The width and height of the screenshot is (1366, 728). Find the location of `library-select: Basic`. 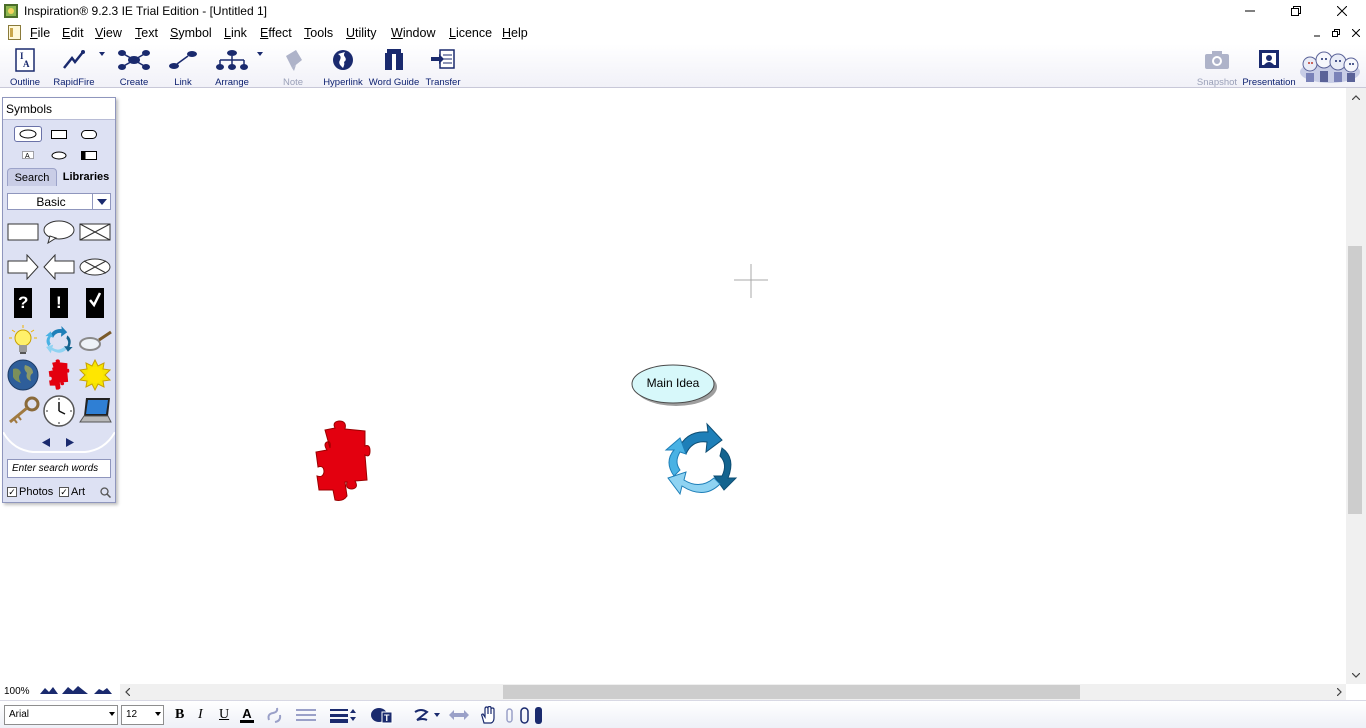

library-select: Basic is located at coordinates (59, 201).